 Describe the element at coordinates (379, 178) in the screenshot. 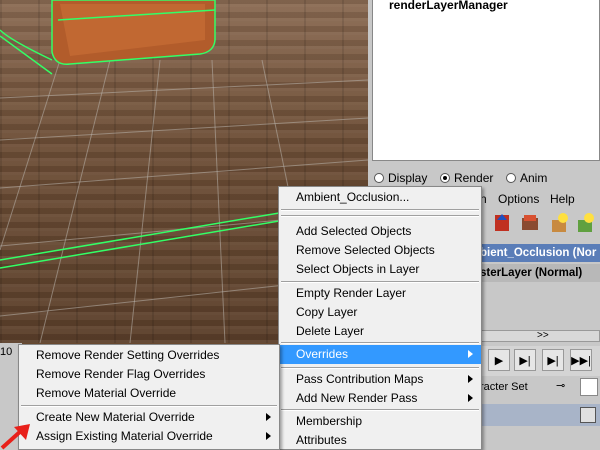

I see `radio-display-dot` at that location.